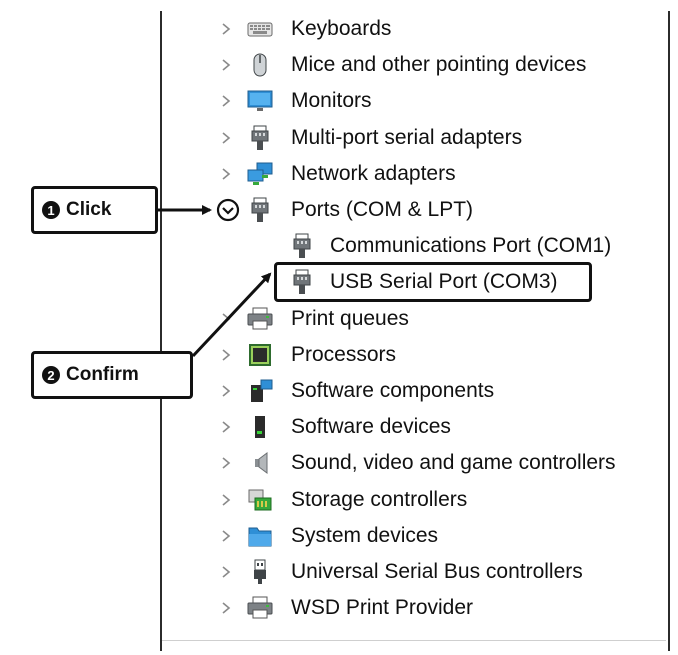  I want to click on callout-arrows, so click(215, 281).